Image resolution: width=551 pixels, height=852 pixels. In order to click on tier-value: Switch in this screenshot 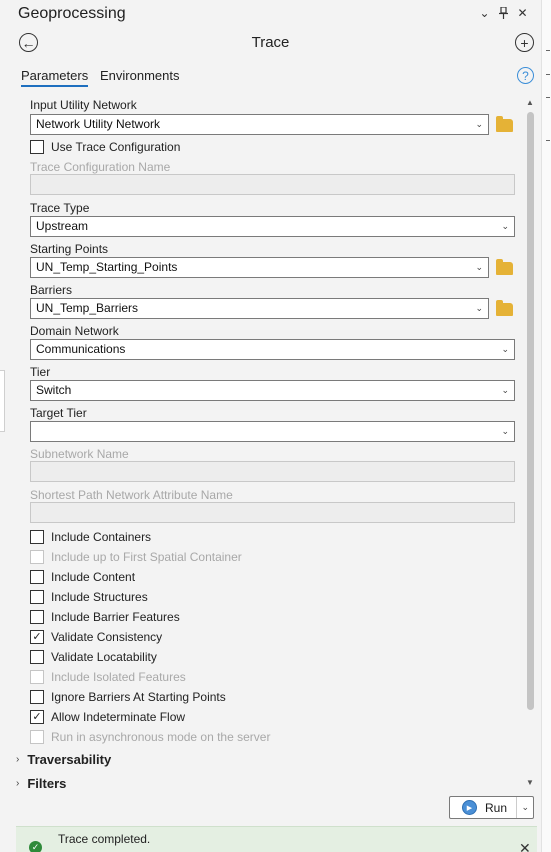, I will do `click(54, 390)`.